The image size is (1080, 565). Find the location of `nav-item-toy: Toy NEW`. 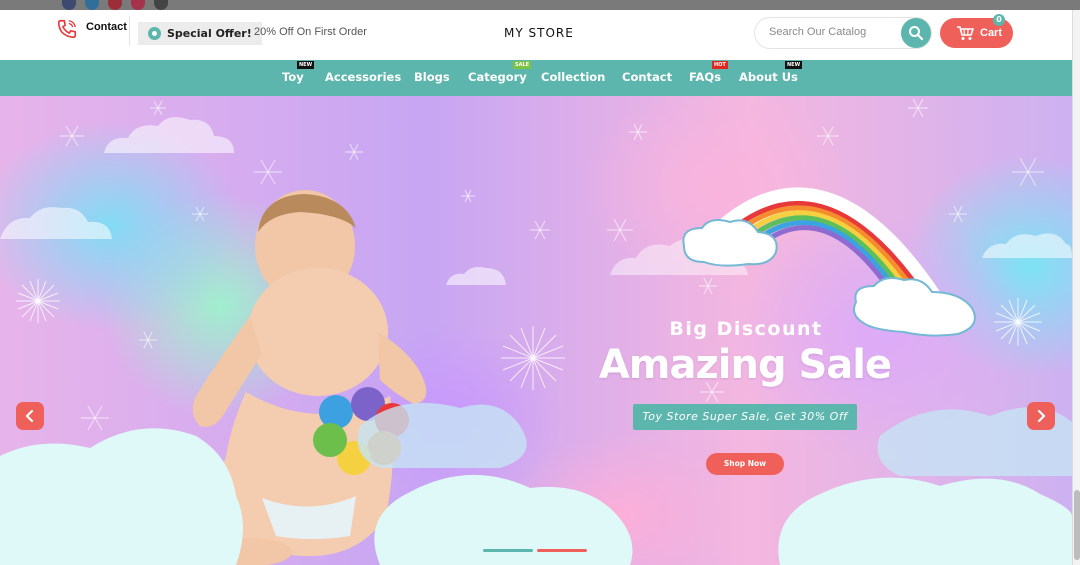

nav-item-toy: Toy NEW is located at coordinates (298, 72).